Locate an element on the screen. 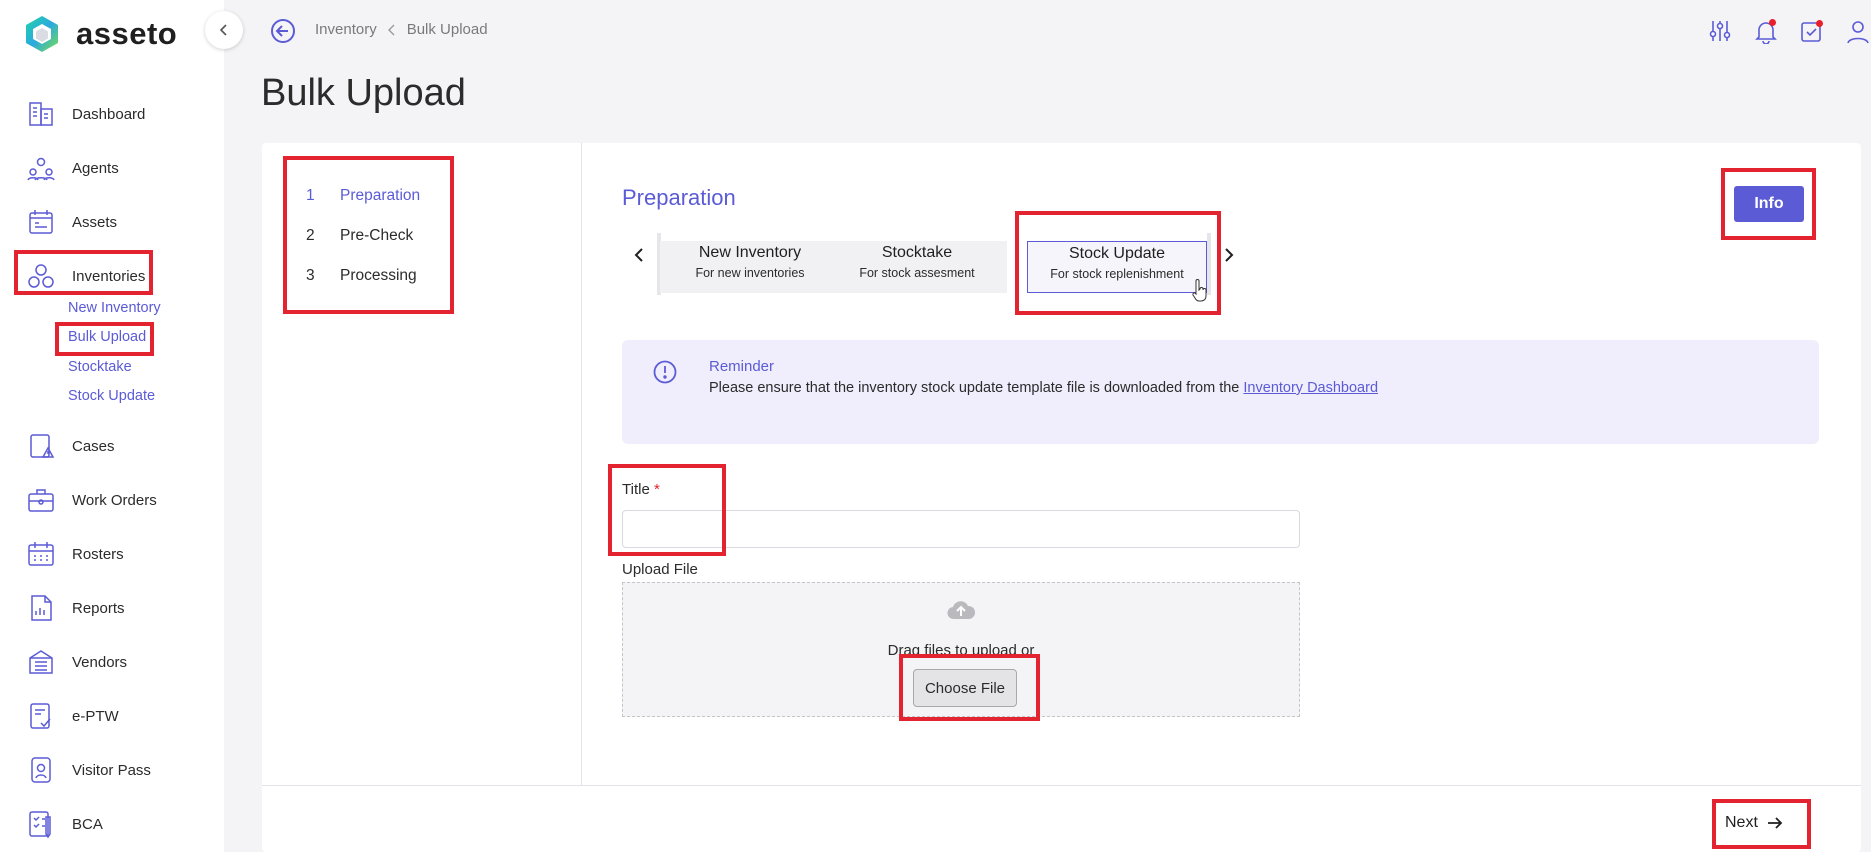  sidebar-item-rosters: Rosters is located at coordinates (75, 554).